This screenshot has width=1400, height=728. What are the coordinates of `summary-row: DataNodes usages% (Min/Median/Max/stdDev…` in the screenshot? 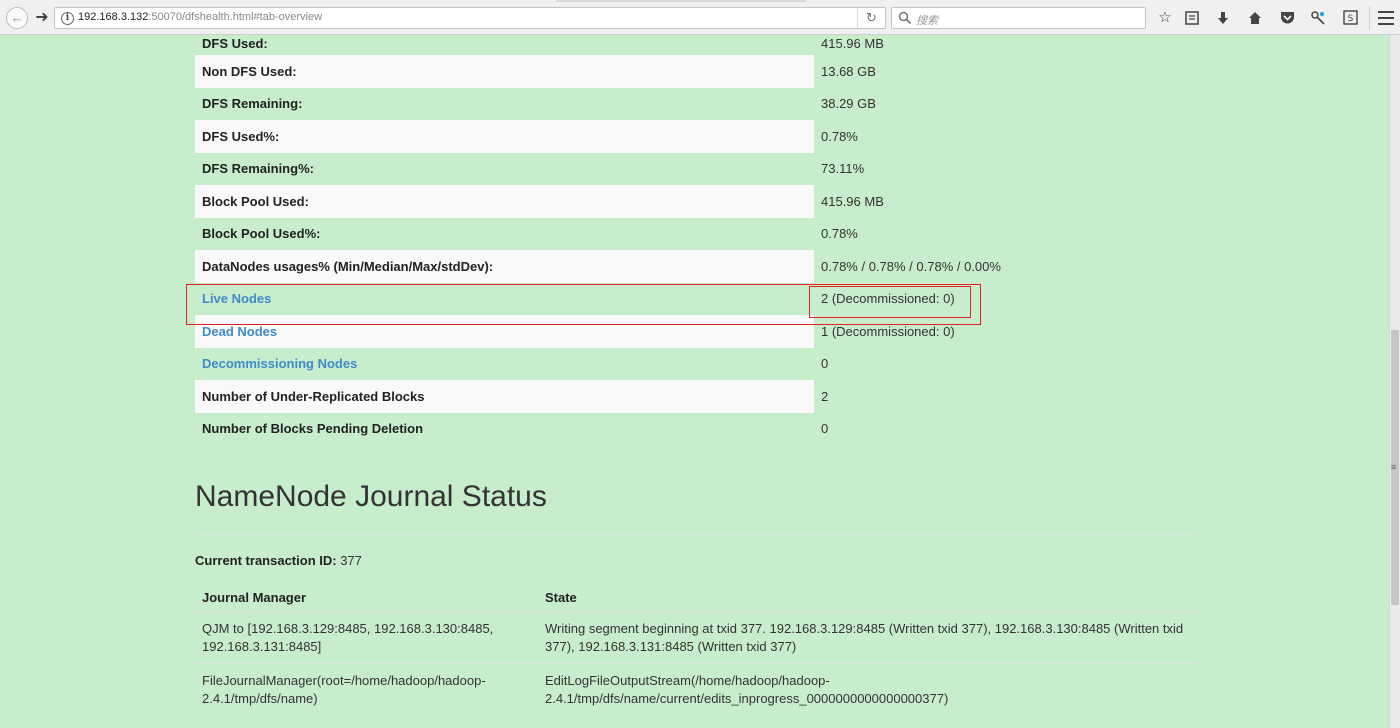 It's located at (696, 266).